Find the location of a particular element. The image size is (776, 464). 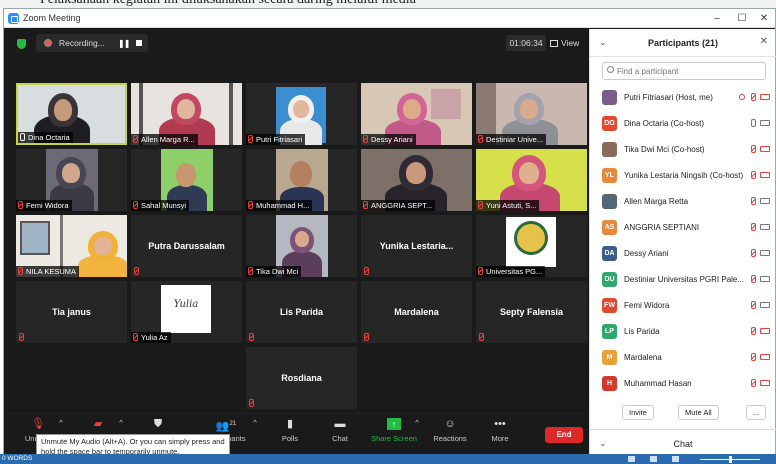

polls-button: ▮ Polls is located at coordinates (290, 430).